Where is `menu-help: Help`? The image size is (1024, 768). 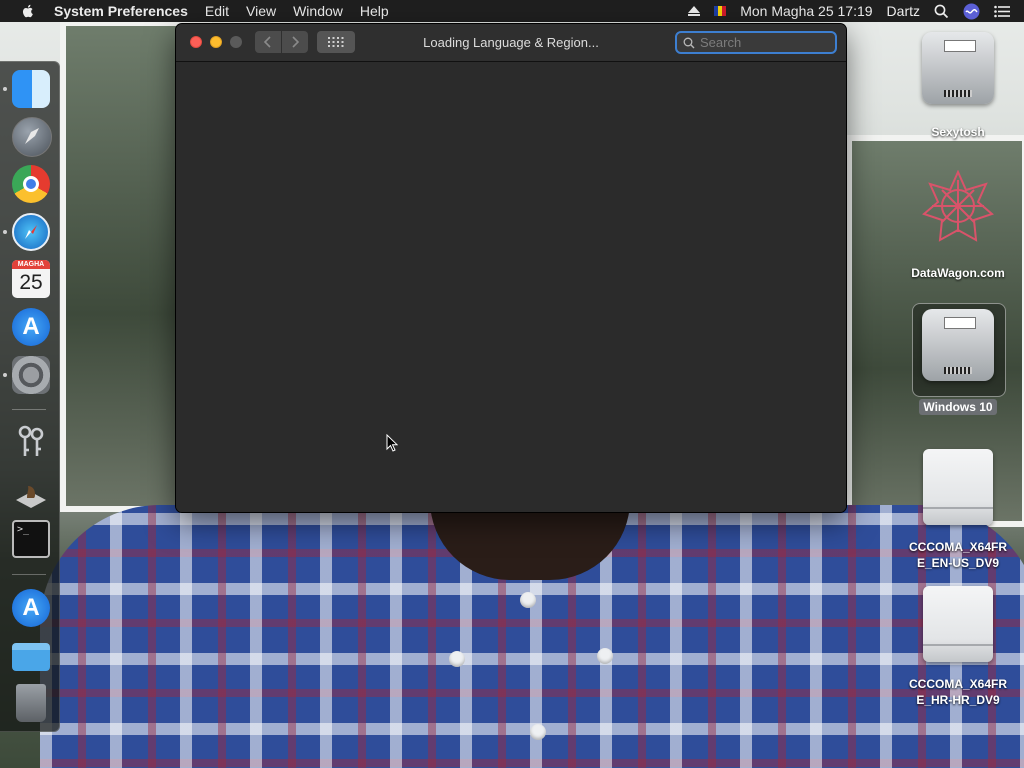 menu-help: Help is located at coordinates (374, 11).